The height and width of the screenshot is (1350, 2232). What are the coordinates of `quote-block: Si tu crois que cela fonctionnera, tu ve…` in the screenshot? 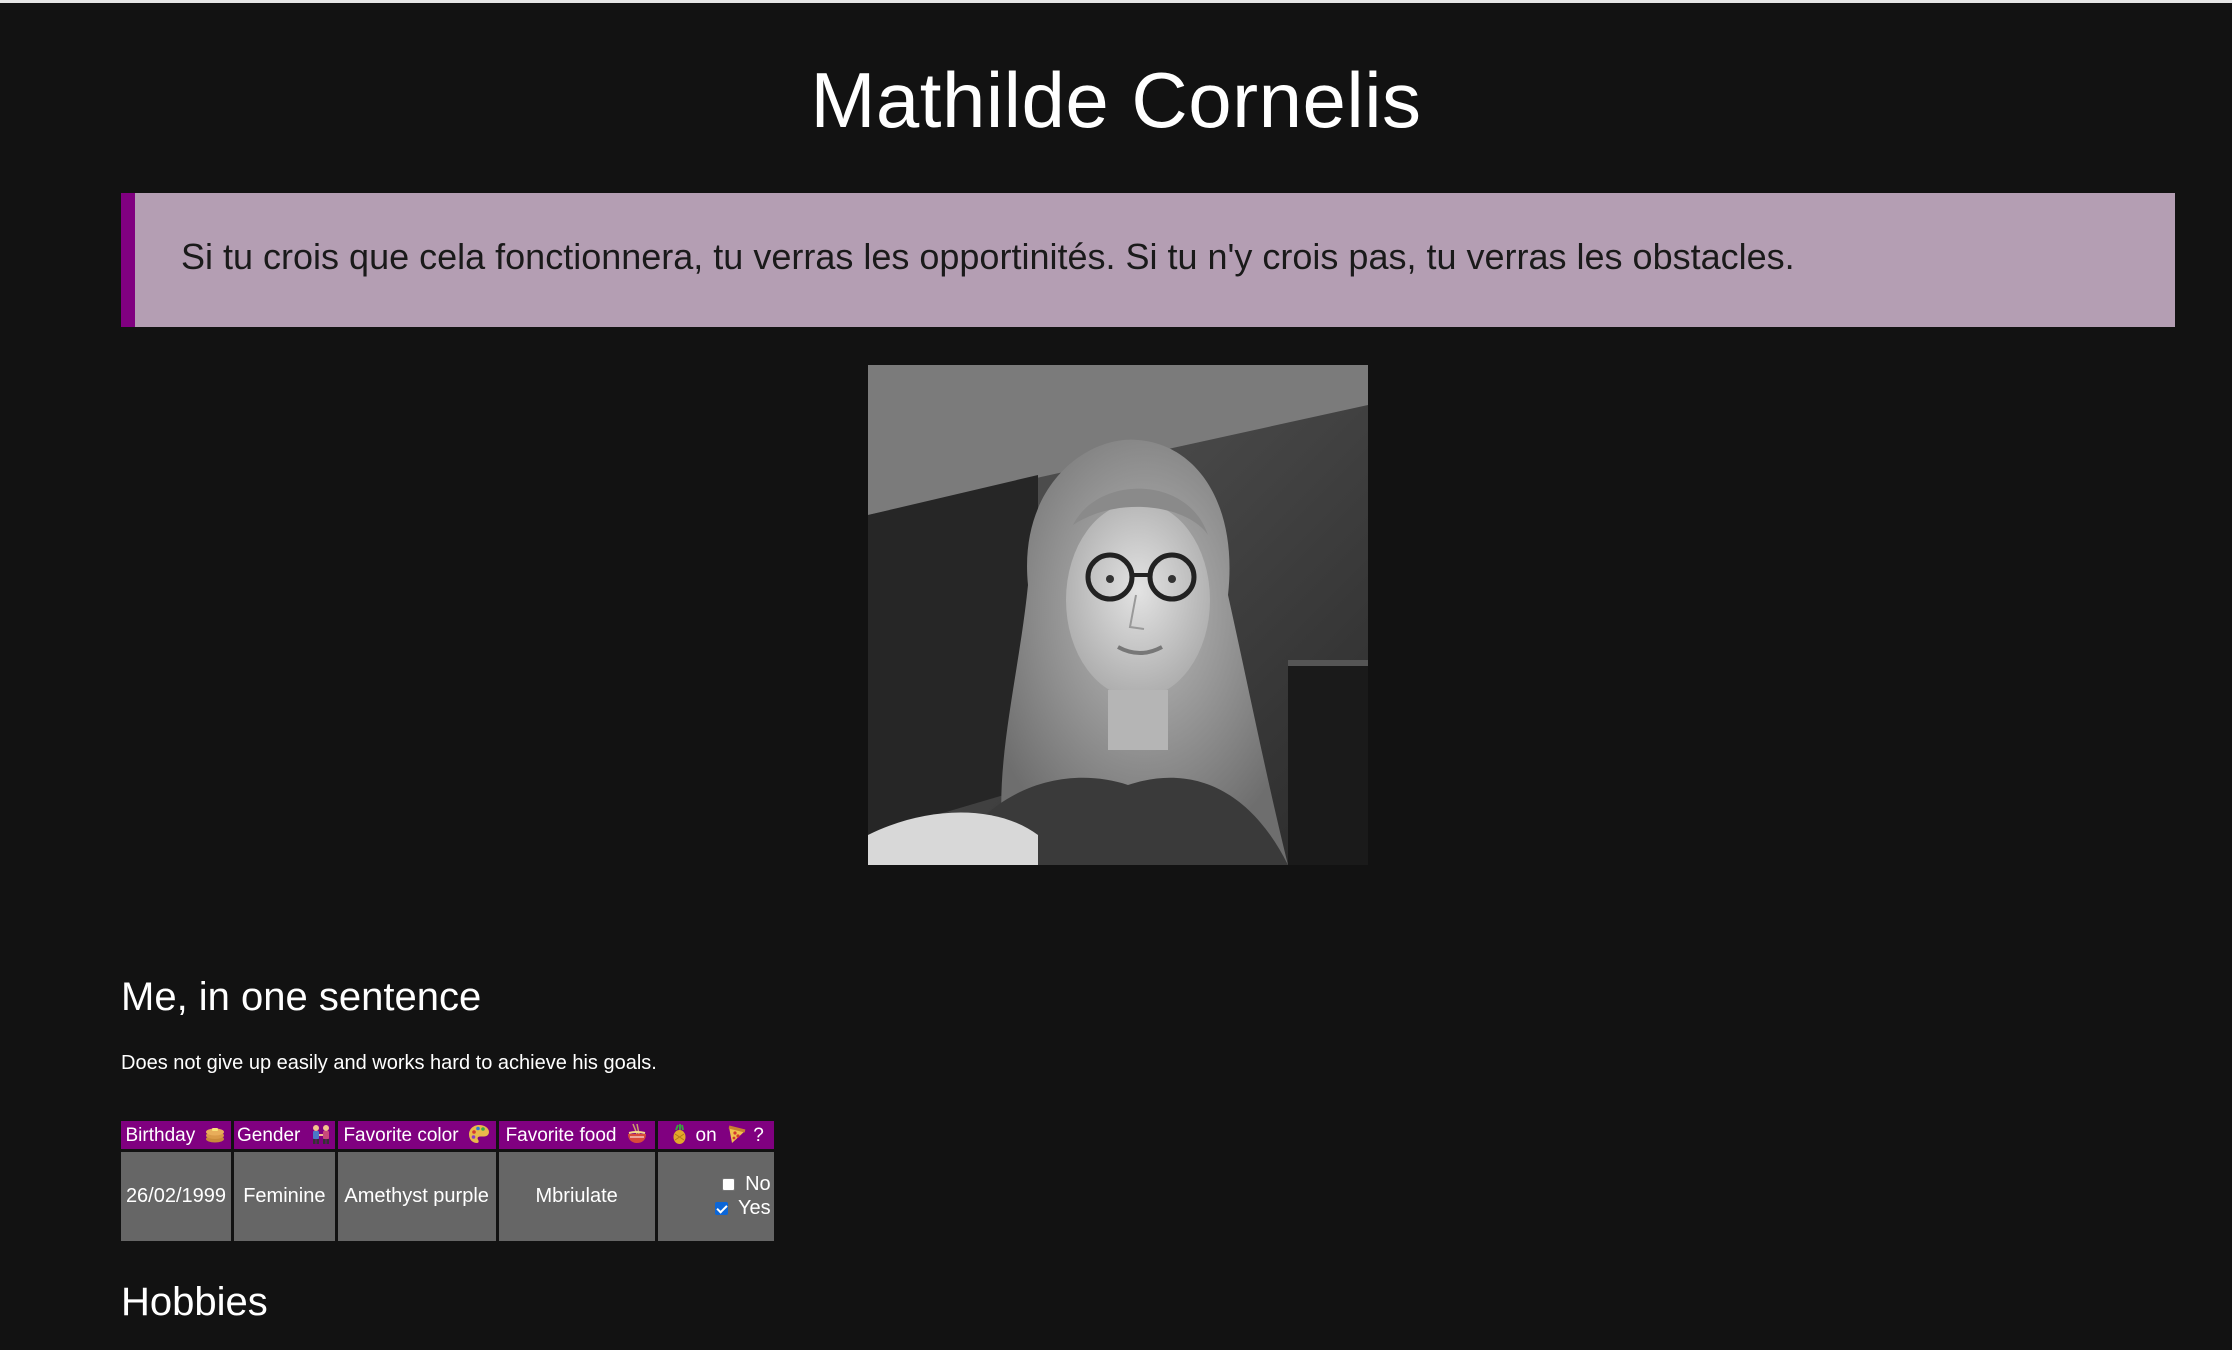 It's located at (1148, 260).